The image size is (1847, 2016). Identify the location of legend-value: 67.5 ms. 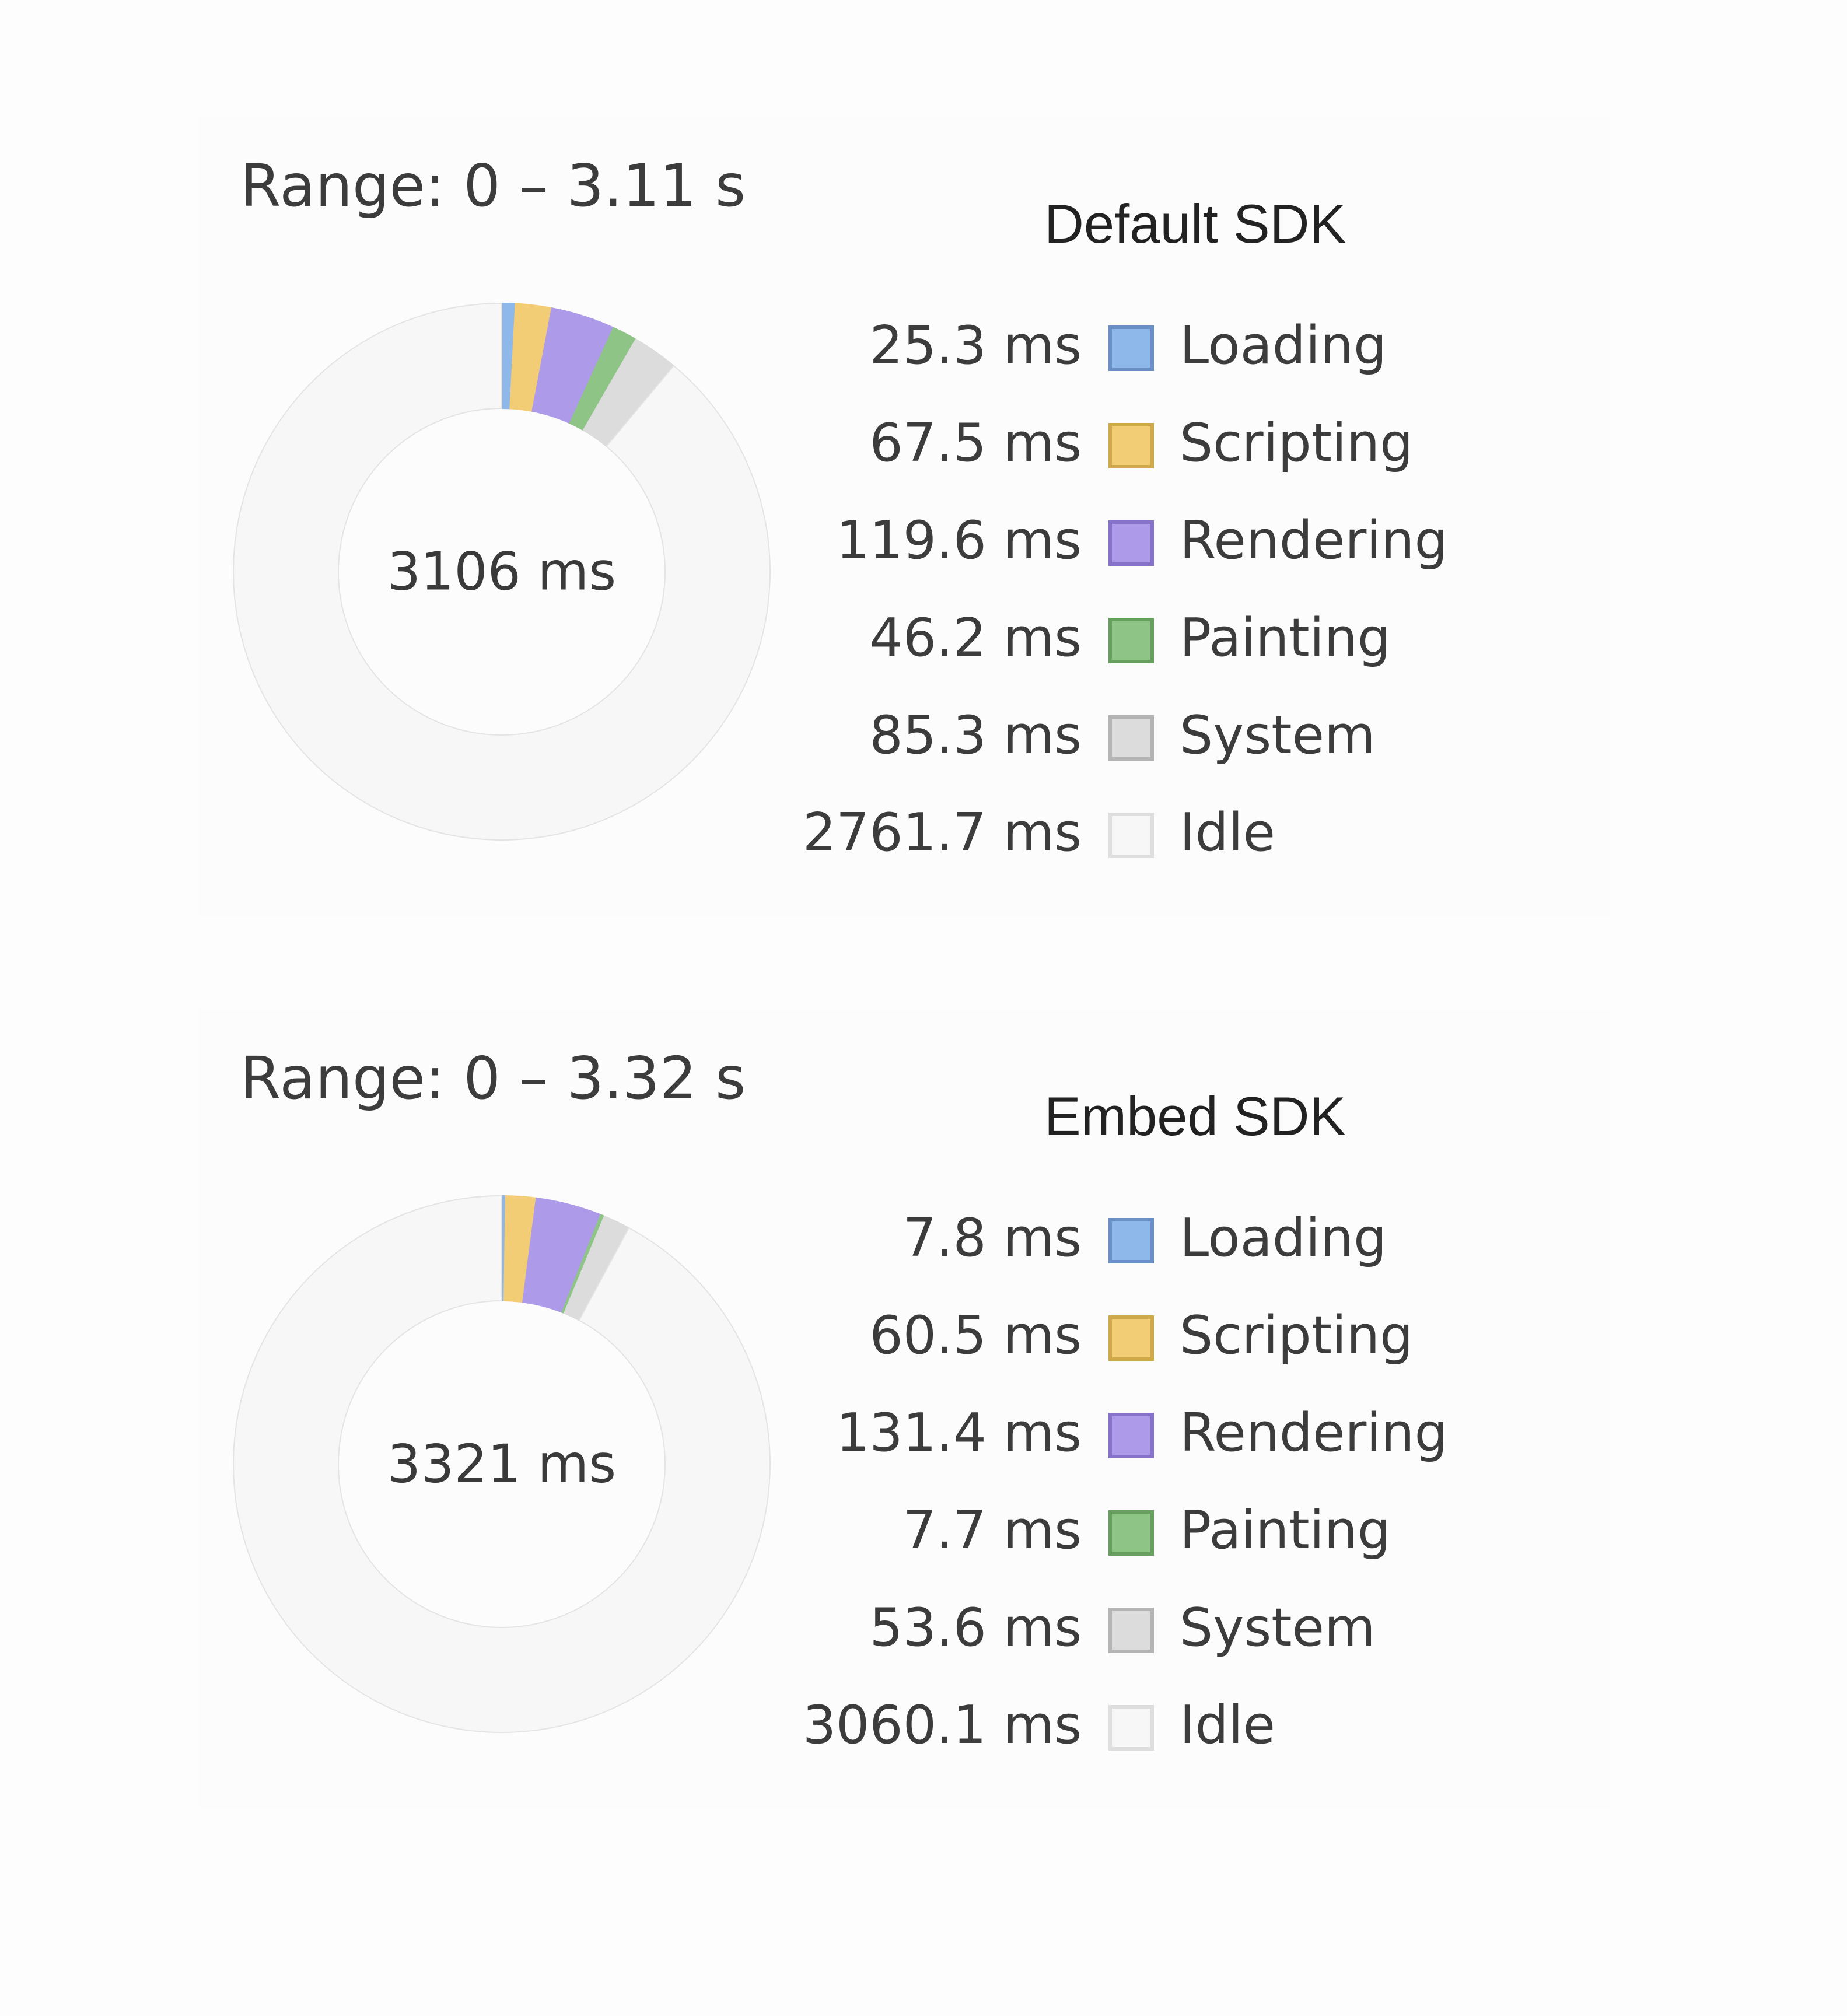
(976, 443).